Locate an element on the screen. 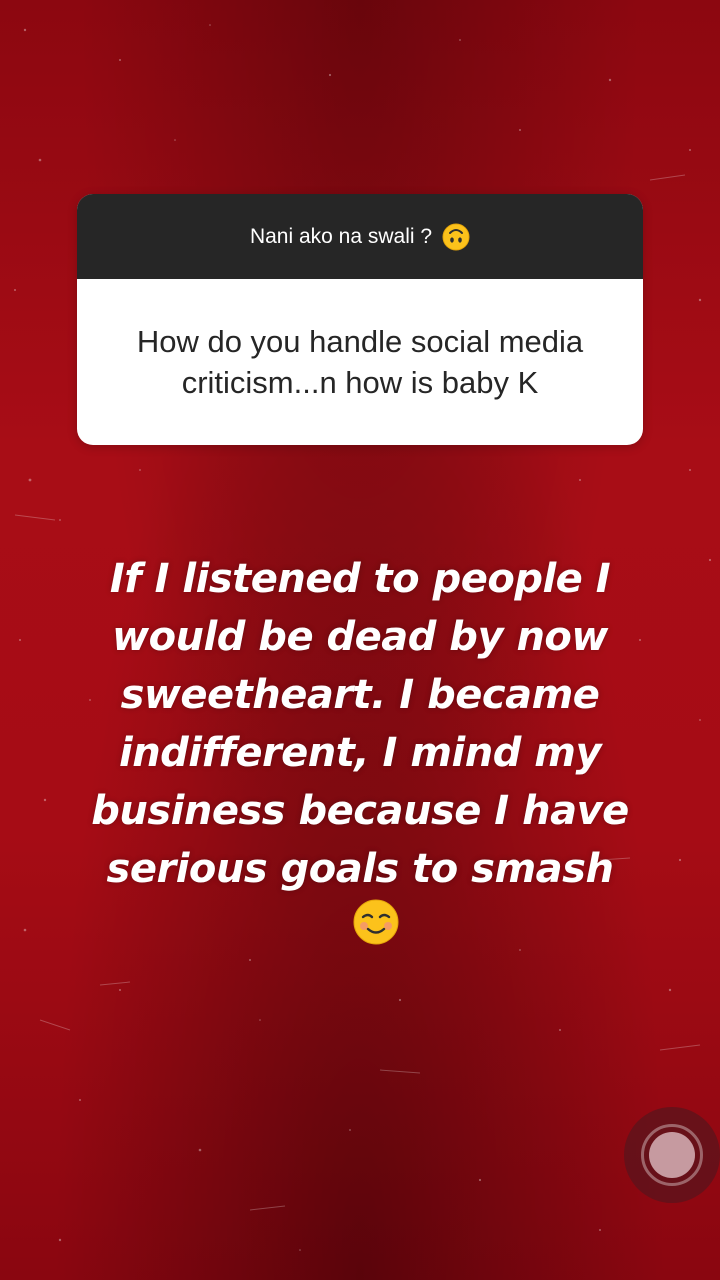 This screenshot has width=720, height=1280. question-prompt-header: Nani ako na swali ? is located at coordinates (360, 236).